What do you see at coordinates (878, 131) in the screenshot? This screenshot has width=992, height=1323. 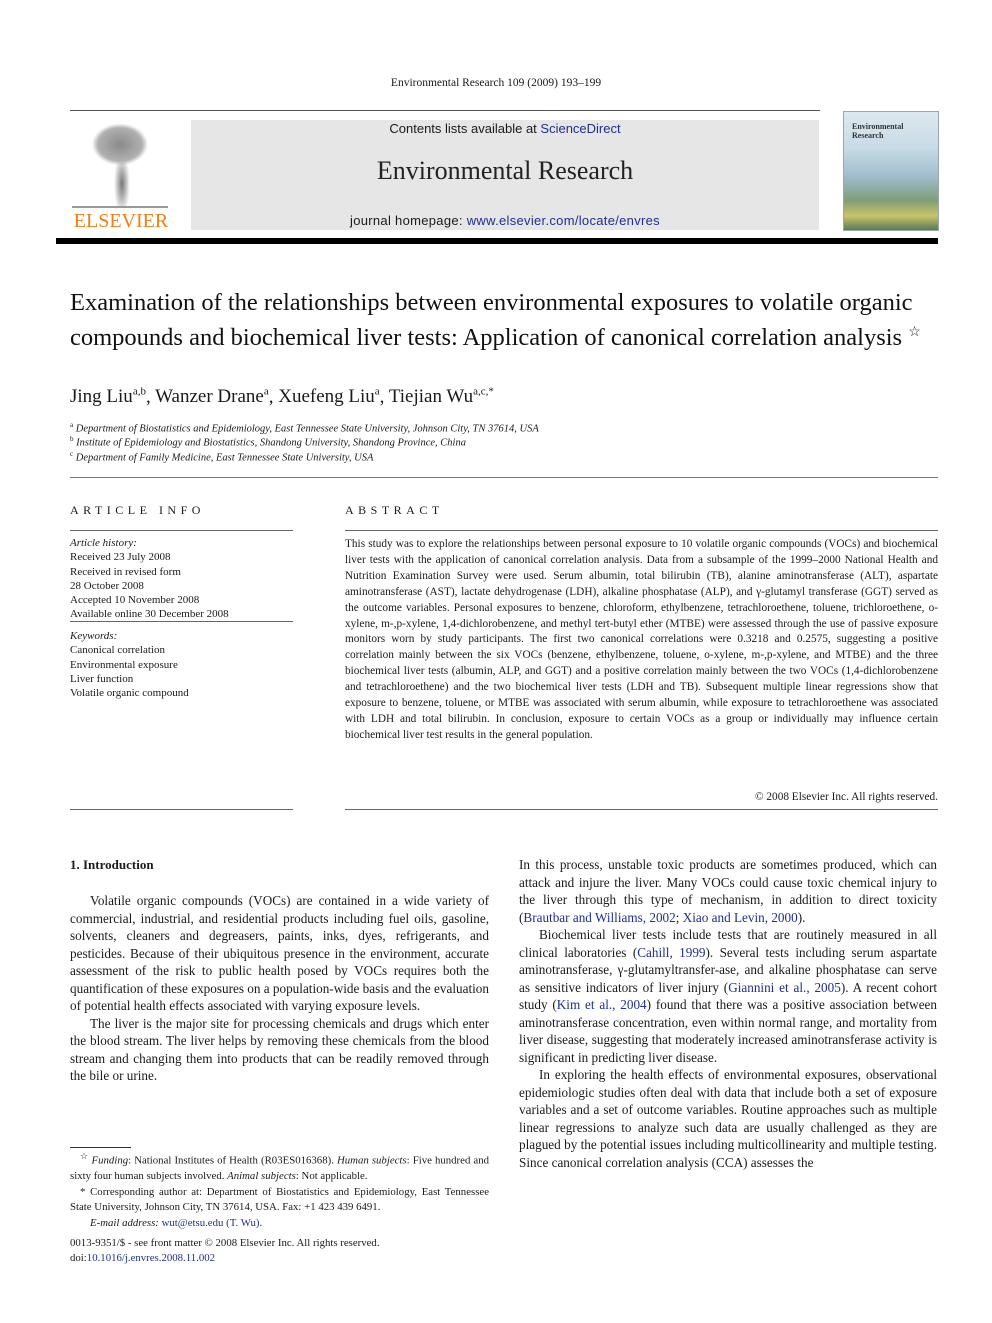 I see `cover-title: Environmental Research` at bounding box center [878, 131].